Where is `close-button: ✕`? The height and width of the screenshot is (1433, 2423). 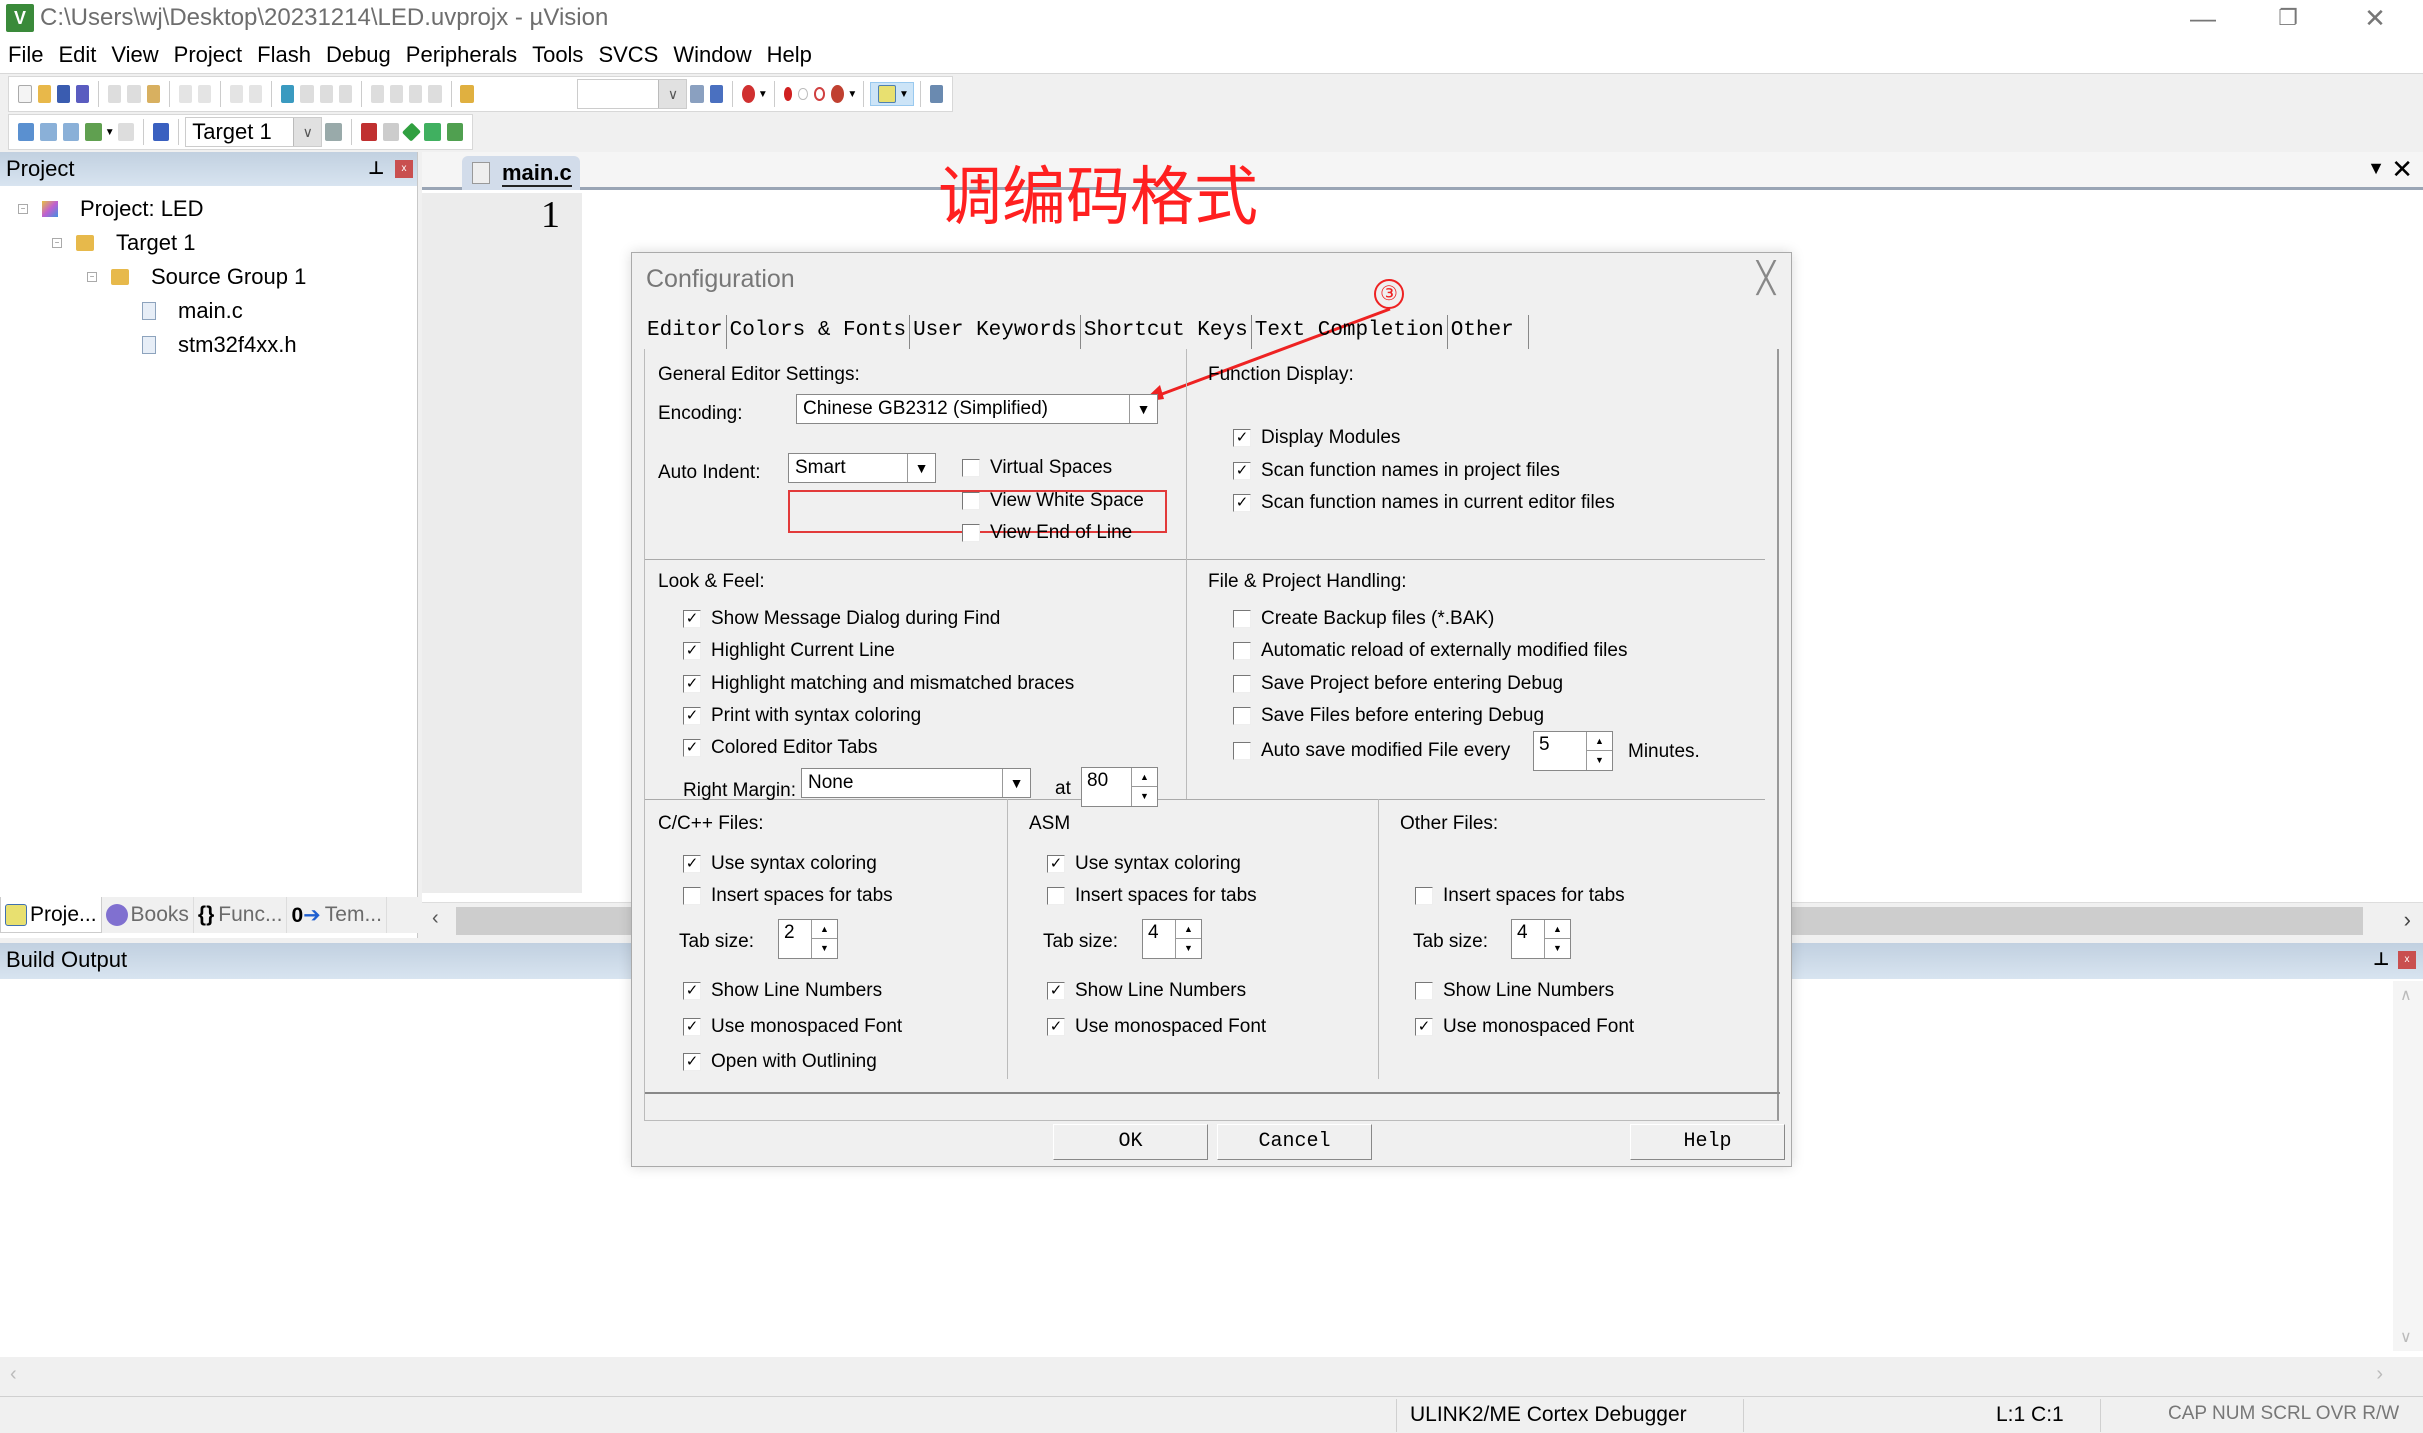 close-button: ✕ is located at coordinates (2375, 19).